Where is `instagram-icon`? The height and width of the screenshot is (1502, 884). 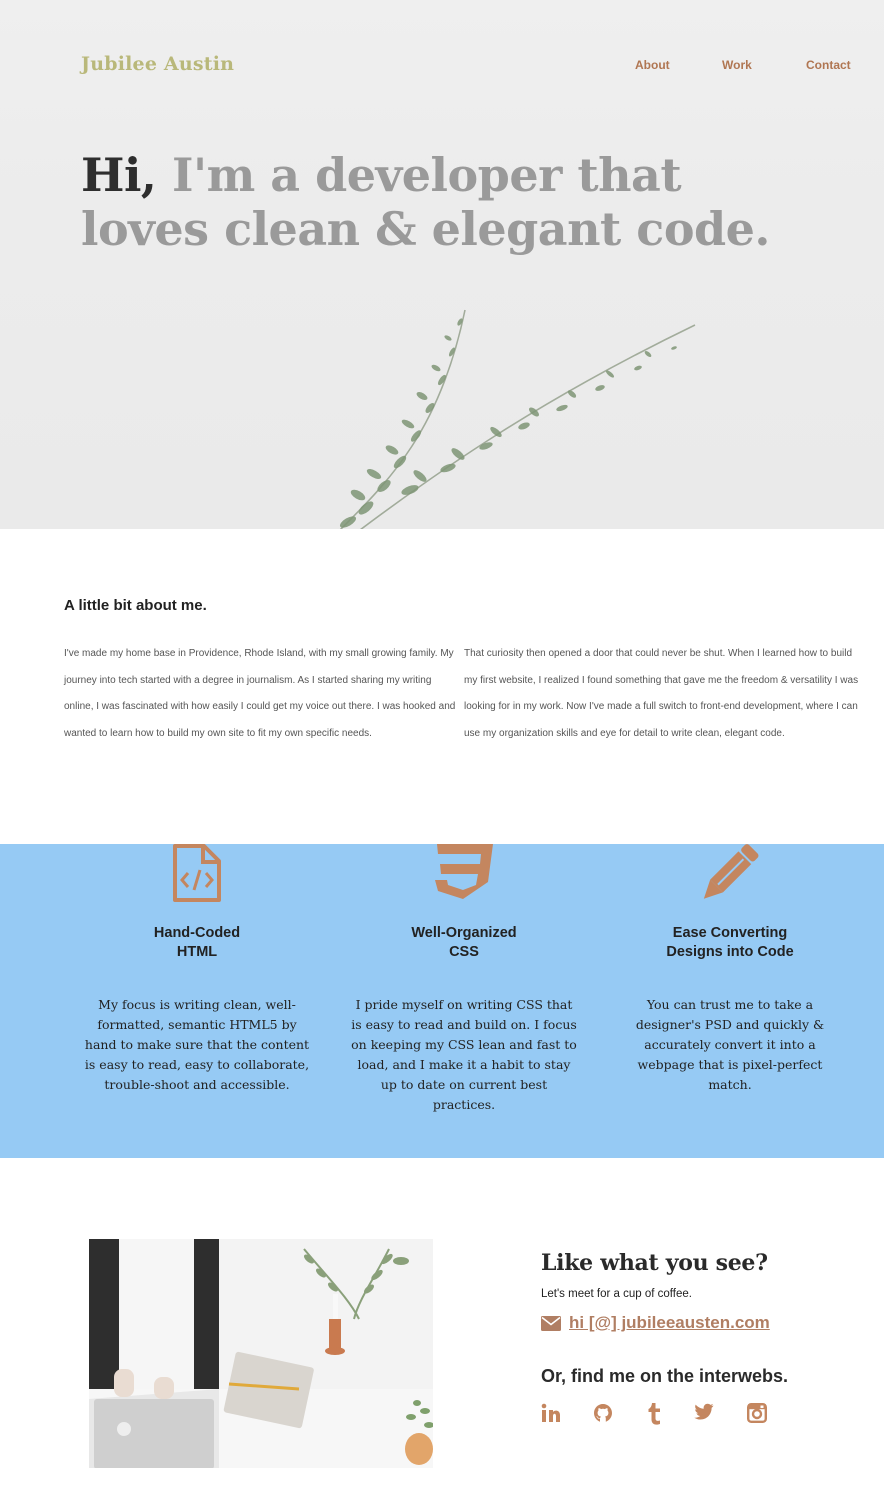 instagram-icon is located at coordinates (758, 1414).